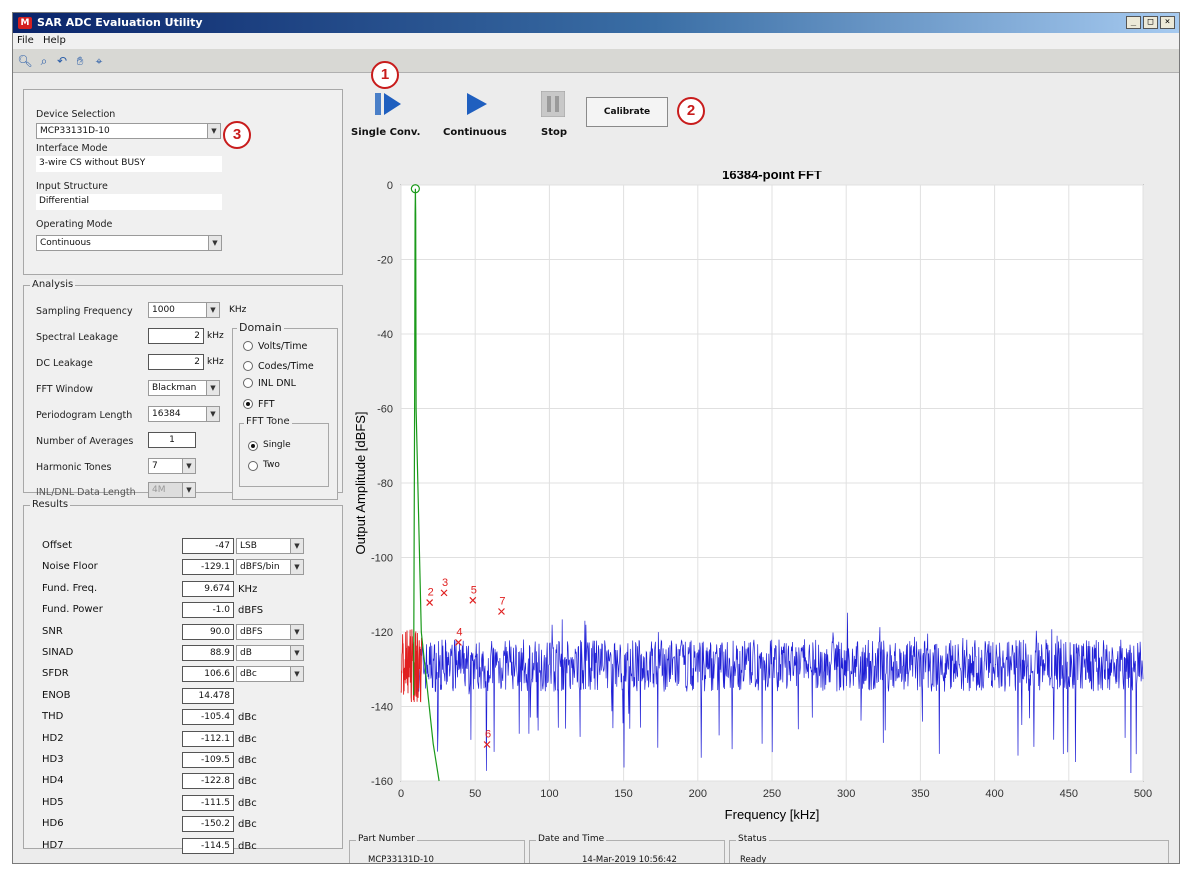 Image resolution: width=1190 pixels, height=873 pixels. Describe the element at coordinates (382, 782) in the screenshot. I see `y-tick-label: -160` at that location.